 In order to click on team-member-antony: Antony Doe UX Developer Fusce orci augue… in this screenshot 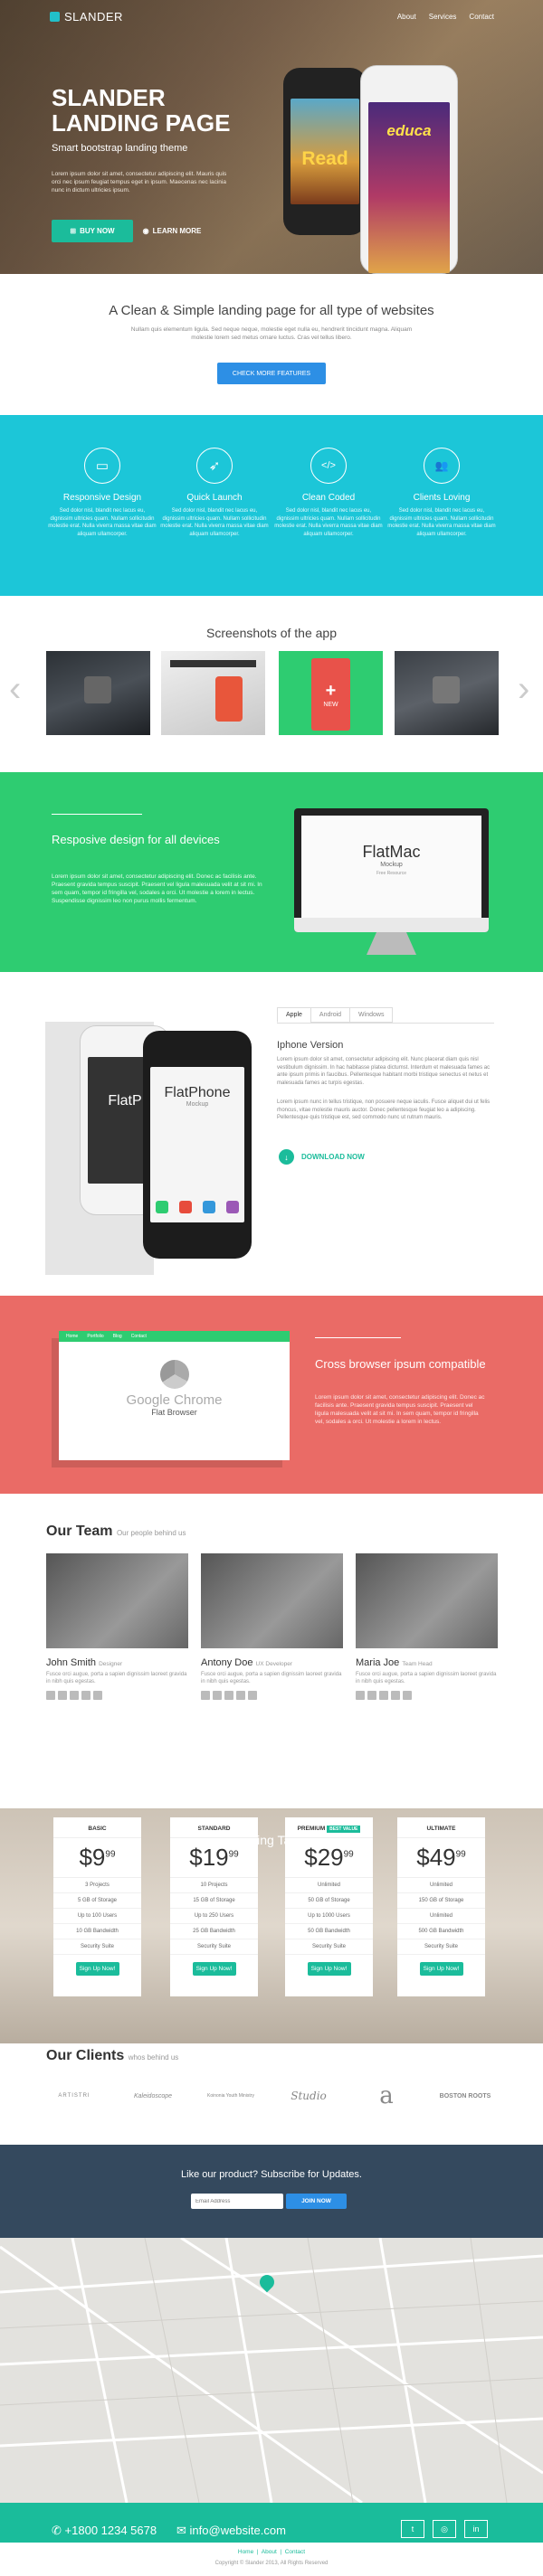, I will do `click(272, 1626)`.